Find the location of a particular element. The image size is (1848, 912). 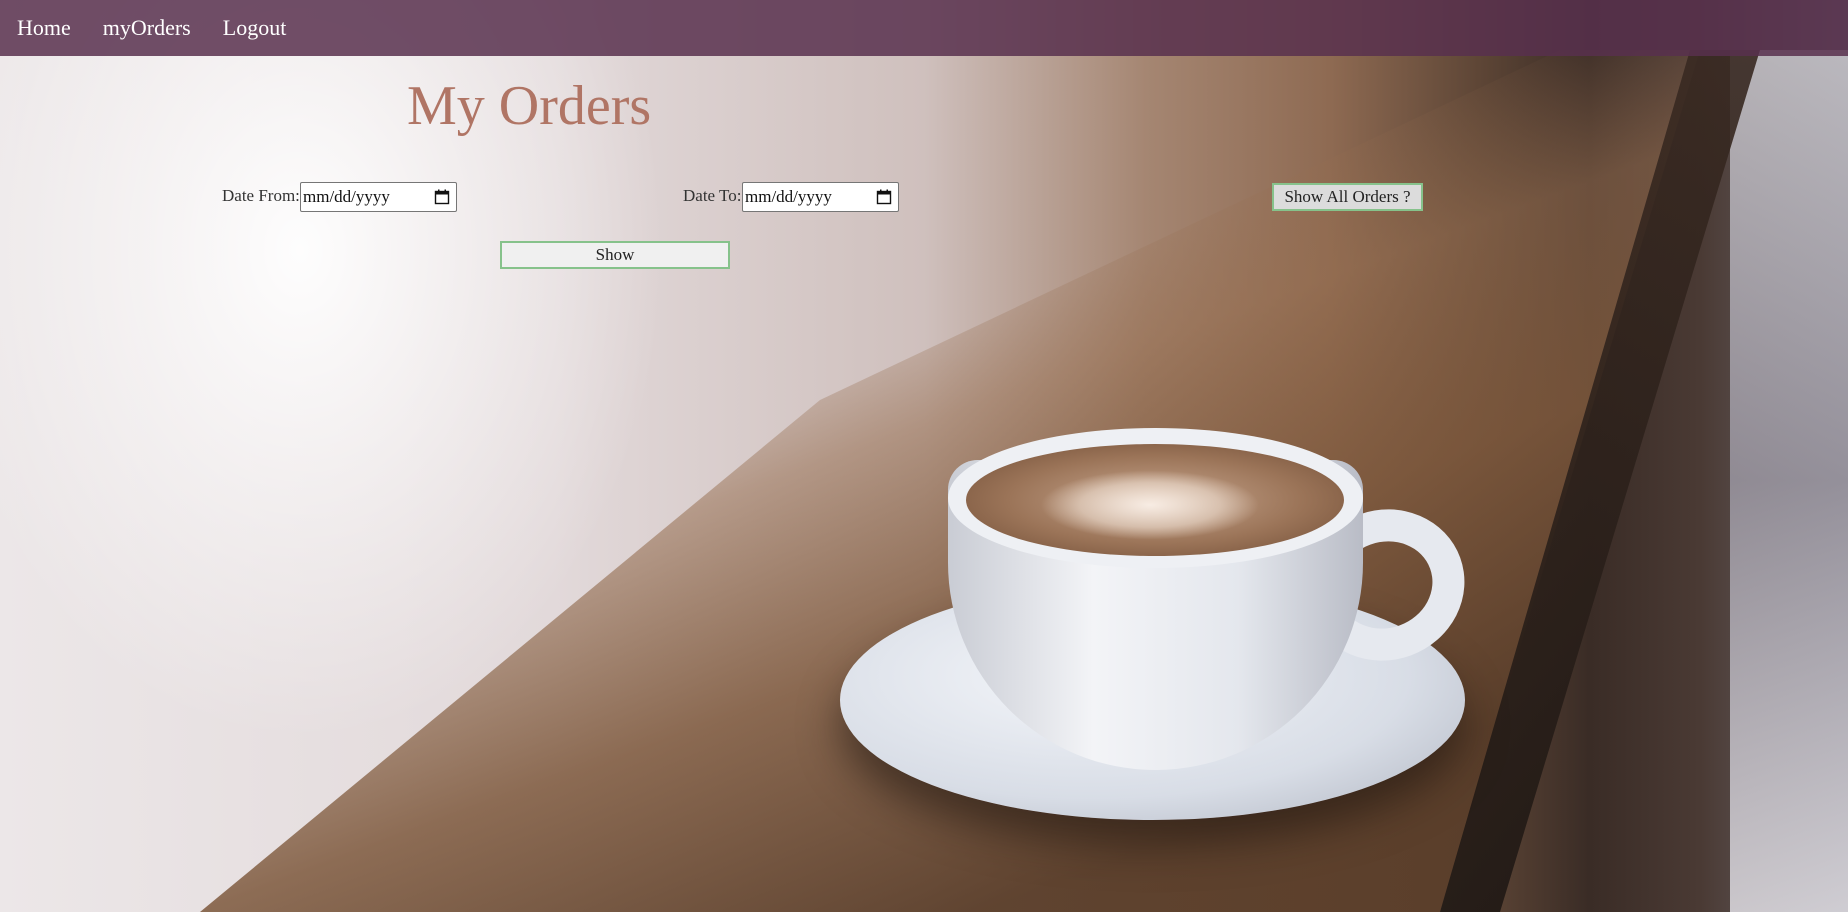

nav-my-orders-link: myOrders is located at coordinates (147, 28).